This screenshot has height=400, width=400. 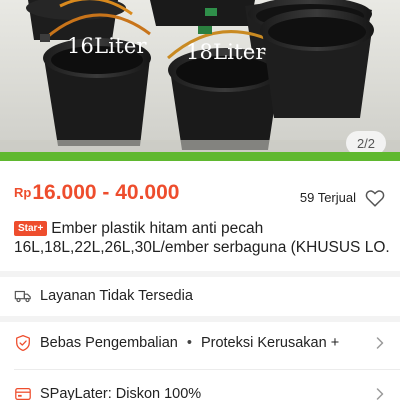 What do you see at coordinates (200, 193) in the screenshot?
I see `price-row: Rp16.000 - 40.000 59 Terjual` at bounding box center [200, 193].